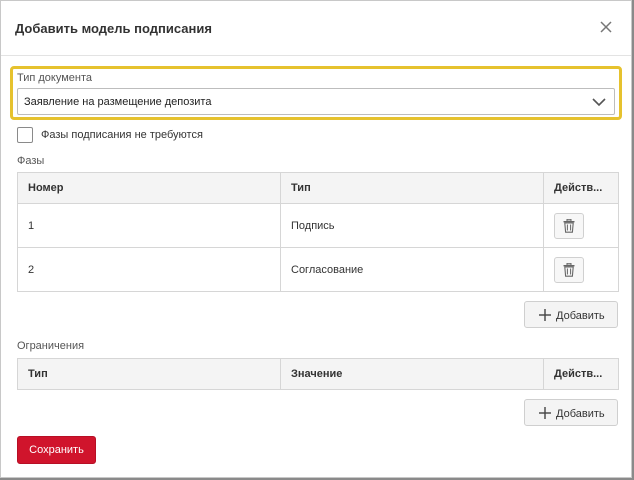 The image size is (634, 480). I want to click on add-phase-button: Добавить, so click(571, 314).